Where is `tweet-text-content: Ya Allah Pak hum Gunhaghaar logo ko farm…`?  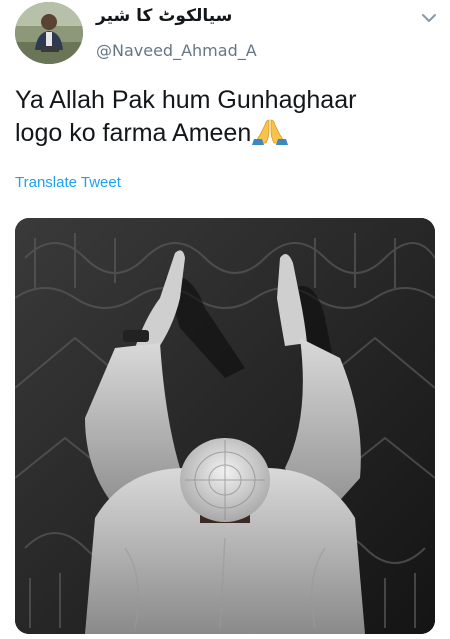
tweet-text-content: Ya Allah Pak hum Gunhaghaar logo ko farm… is located at coordinates (186, 116).